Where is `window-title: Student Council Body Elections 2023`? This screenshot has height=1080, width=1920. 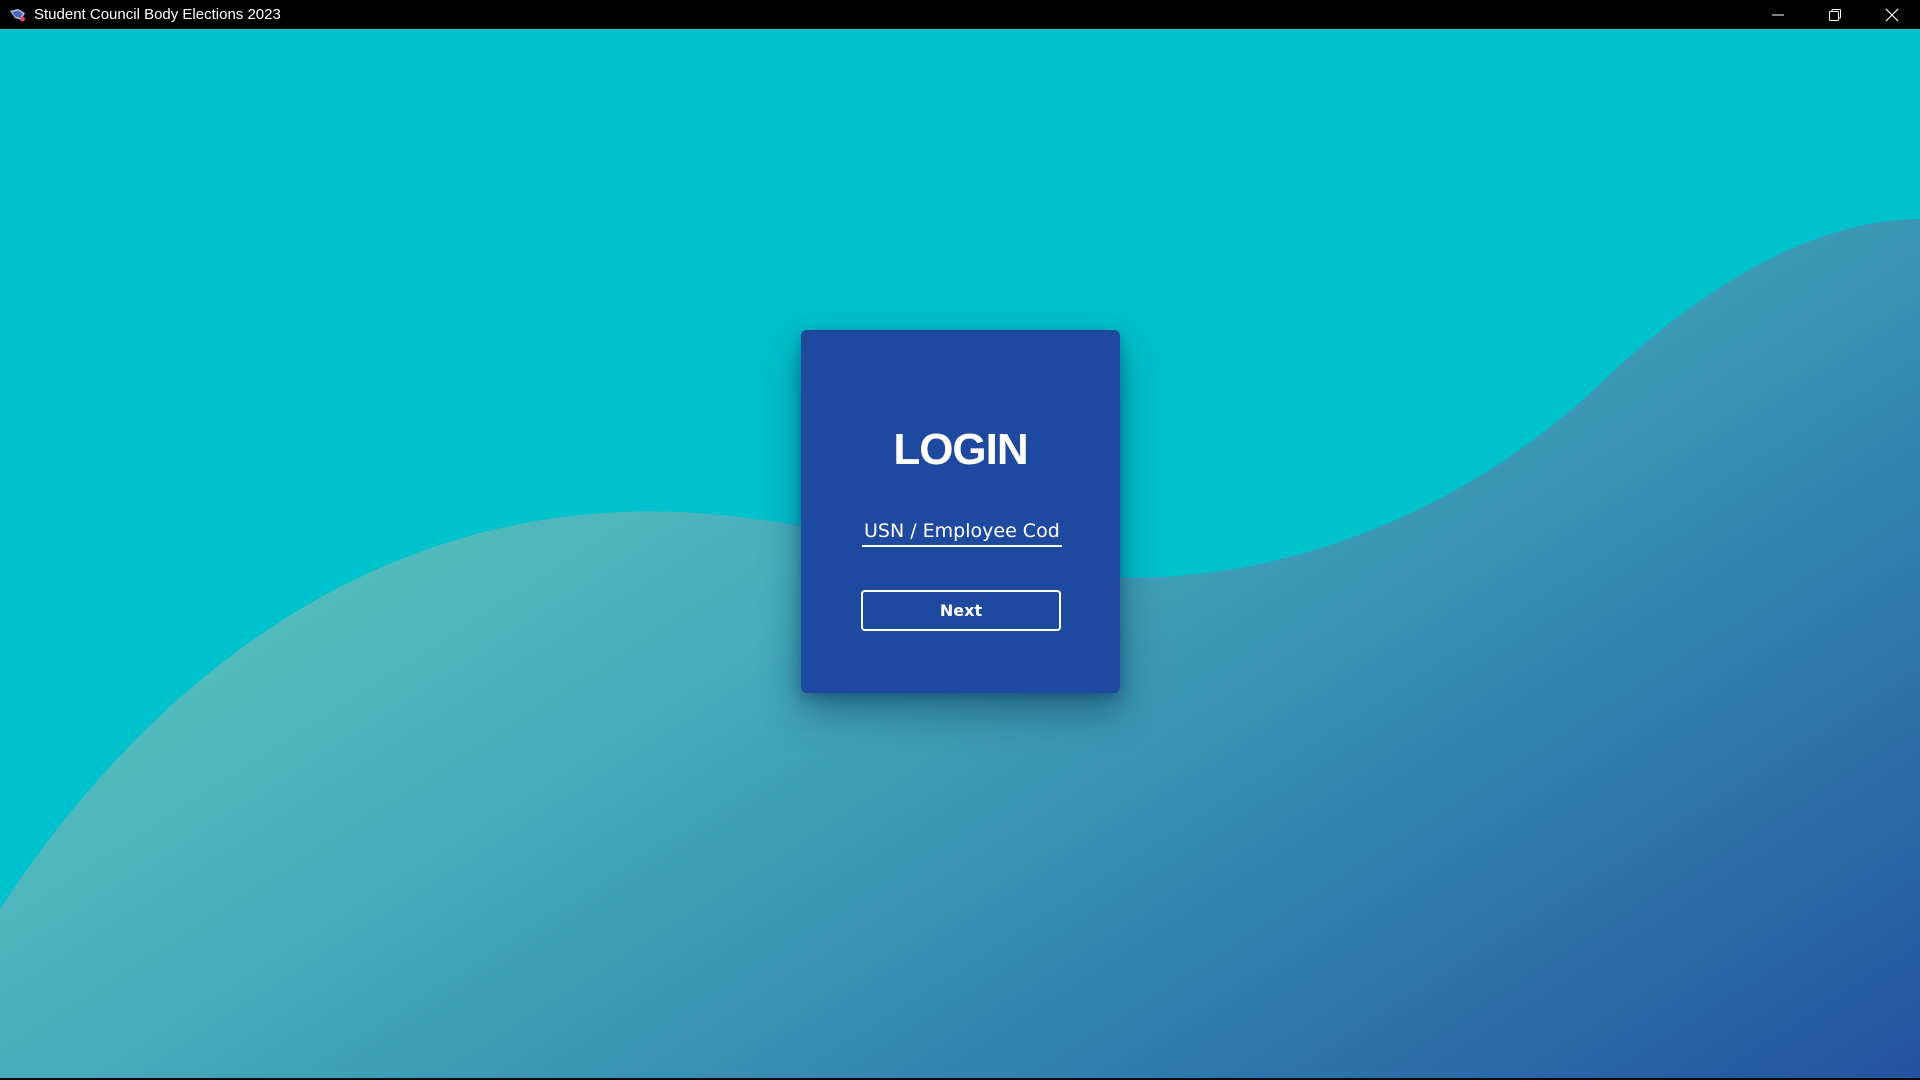 window-title: Student Council Body Elections 2023 is located at coordinates (157, 14).